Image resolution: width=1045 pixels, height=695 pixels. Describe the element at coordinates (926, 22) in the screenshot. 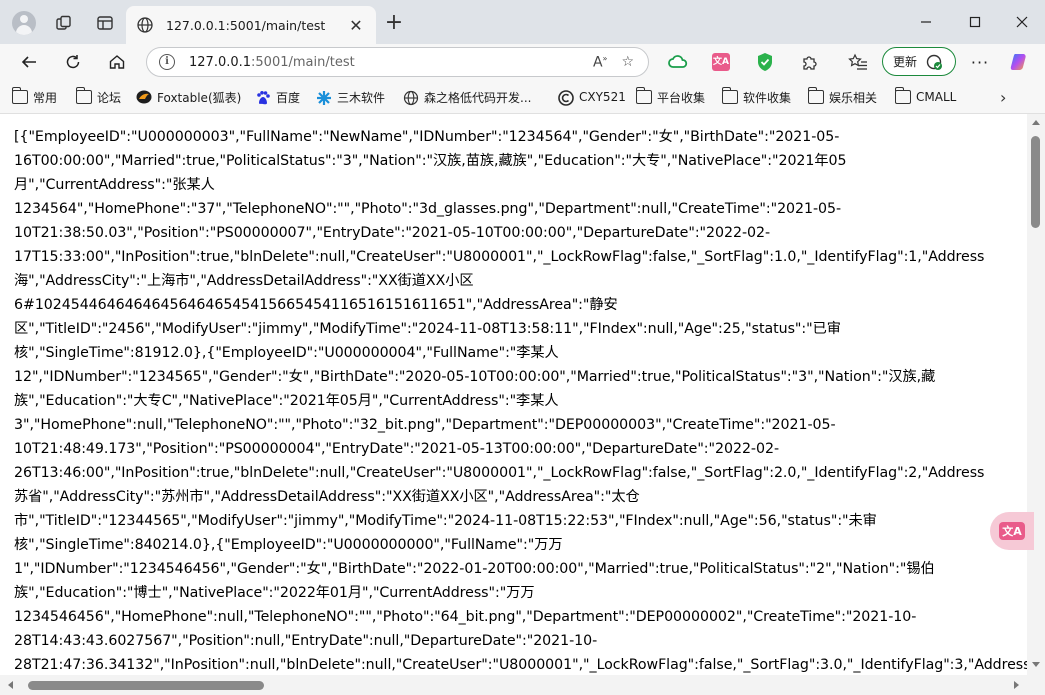

I see `minimize-button` at that location.